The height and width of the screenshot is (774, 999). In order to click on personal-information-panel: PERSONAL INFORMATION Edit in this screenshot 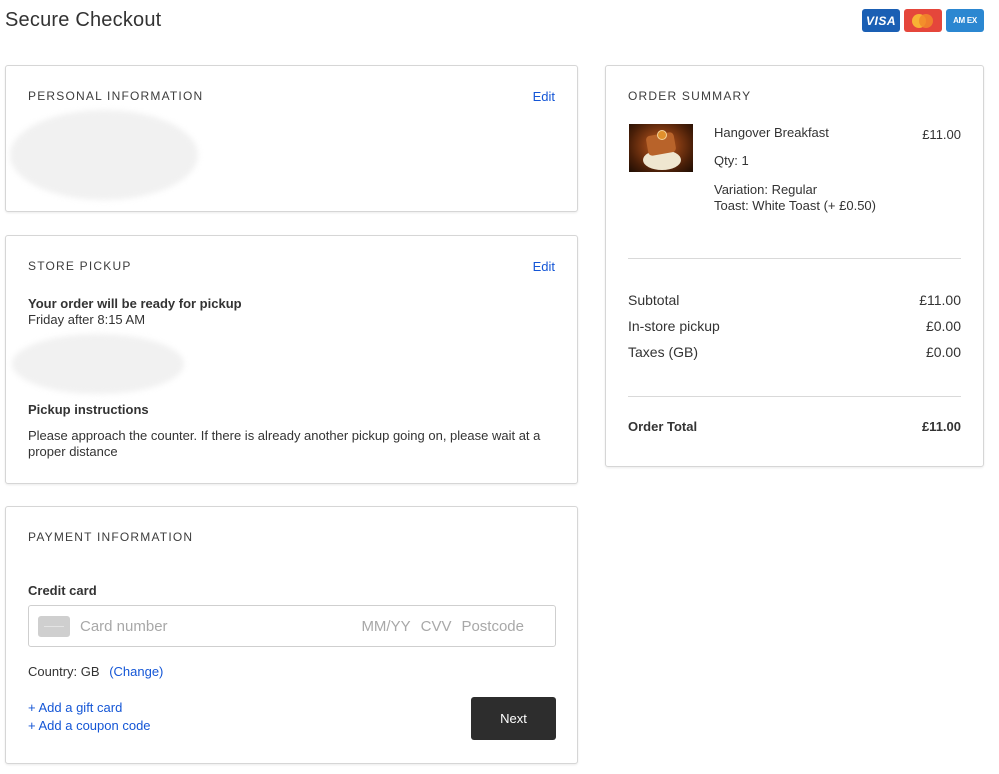, I will do `click(291, 138)`.